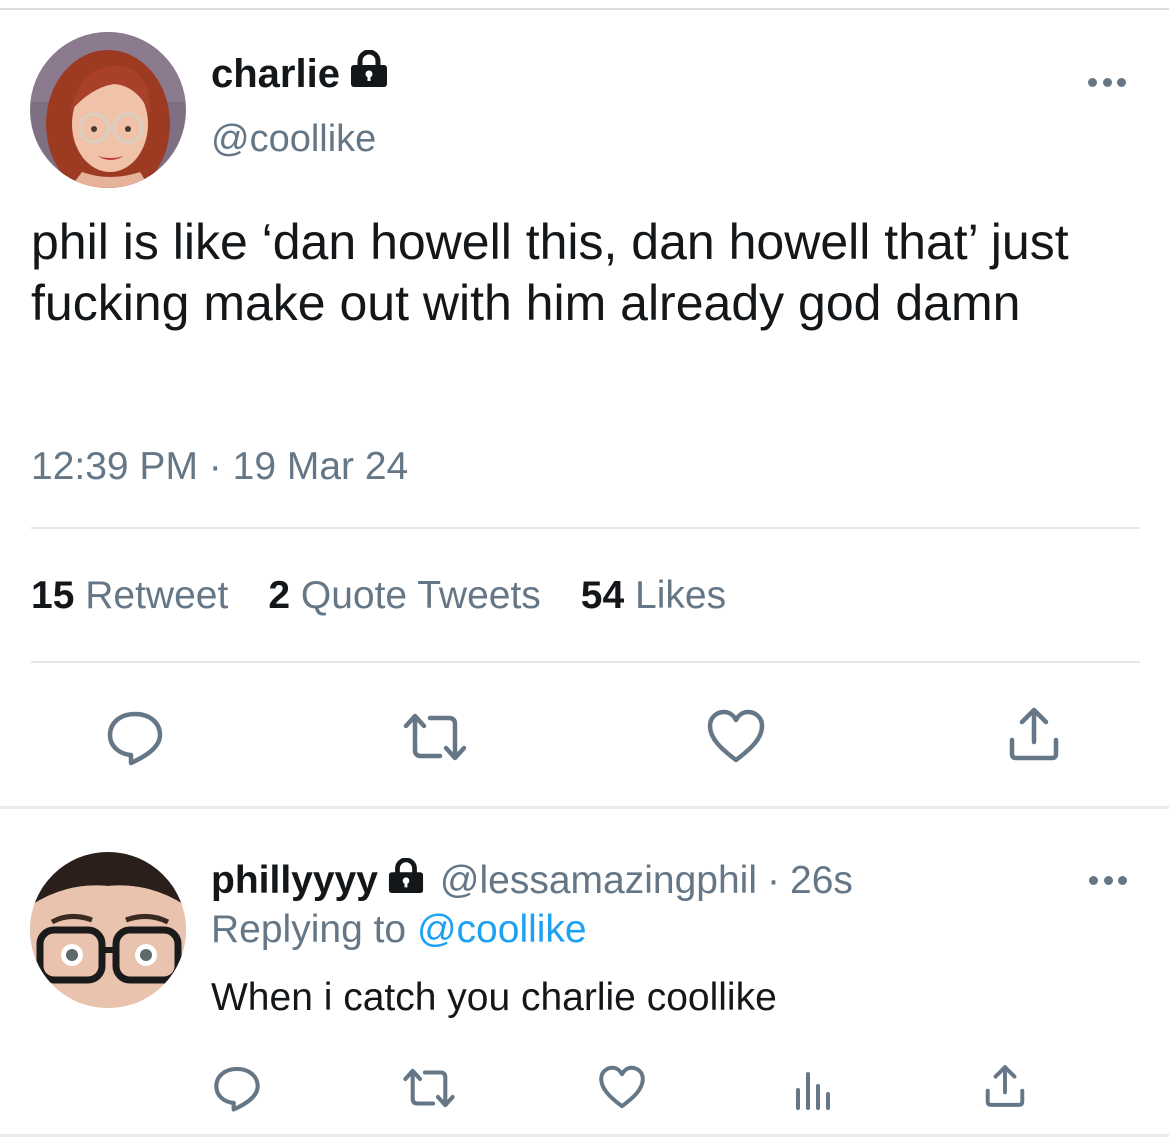  I want to click on reply-icon, so click(135, 737).